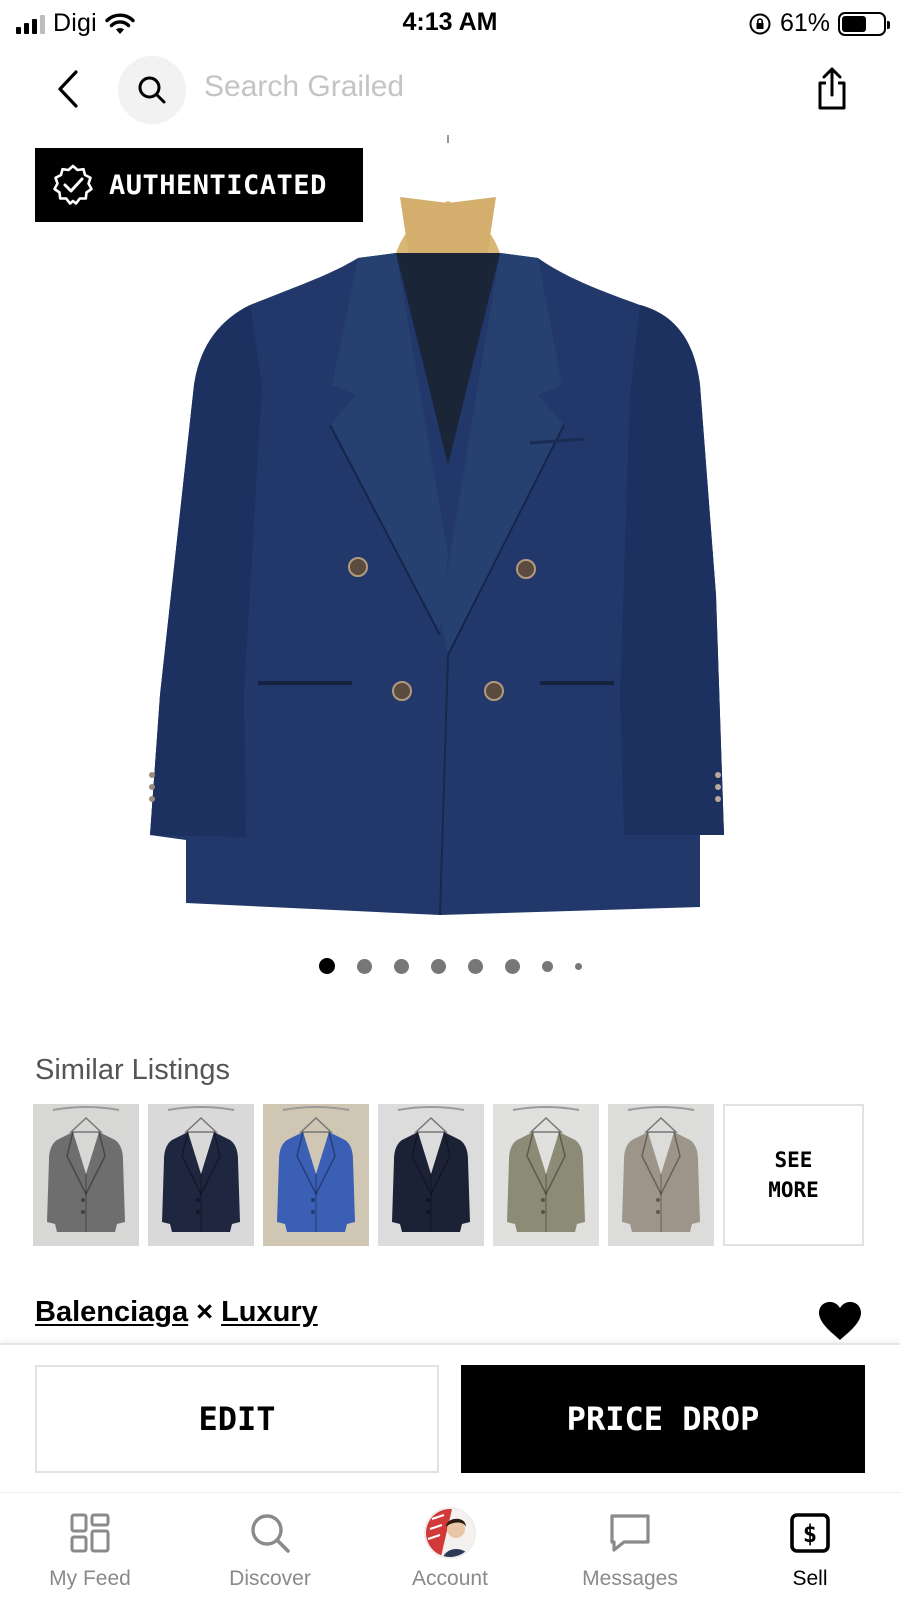 The image size is (900, 1600). I want to click on search-button, so click(152, 90).